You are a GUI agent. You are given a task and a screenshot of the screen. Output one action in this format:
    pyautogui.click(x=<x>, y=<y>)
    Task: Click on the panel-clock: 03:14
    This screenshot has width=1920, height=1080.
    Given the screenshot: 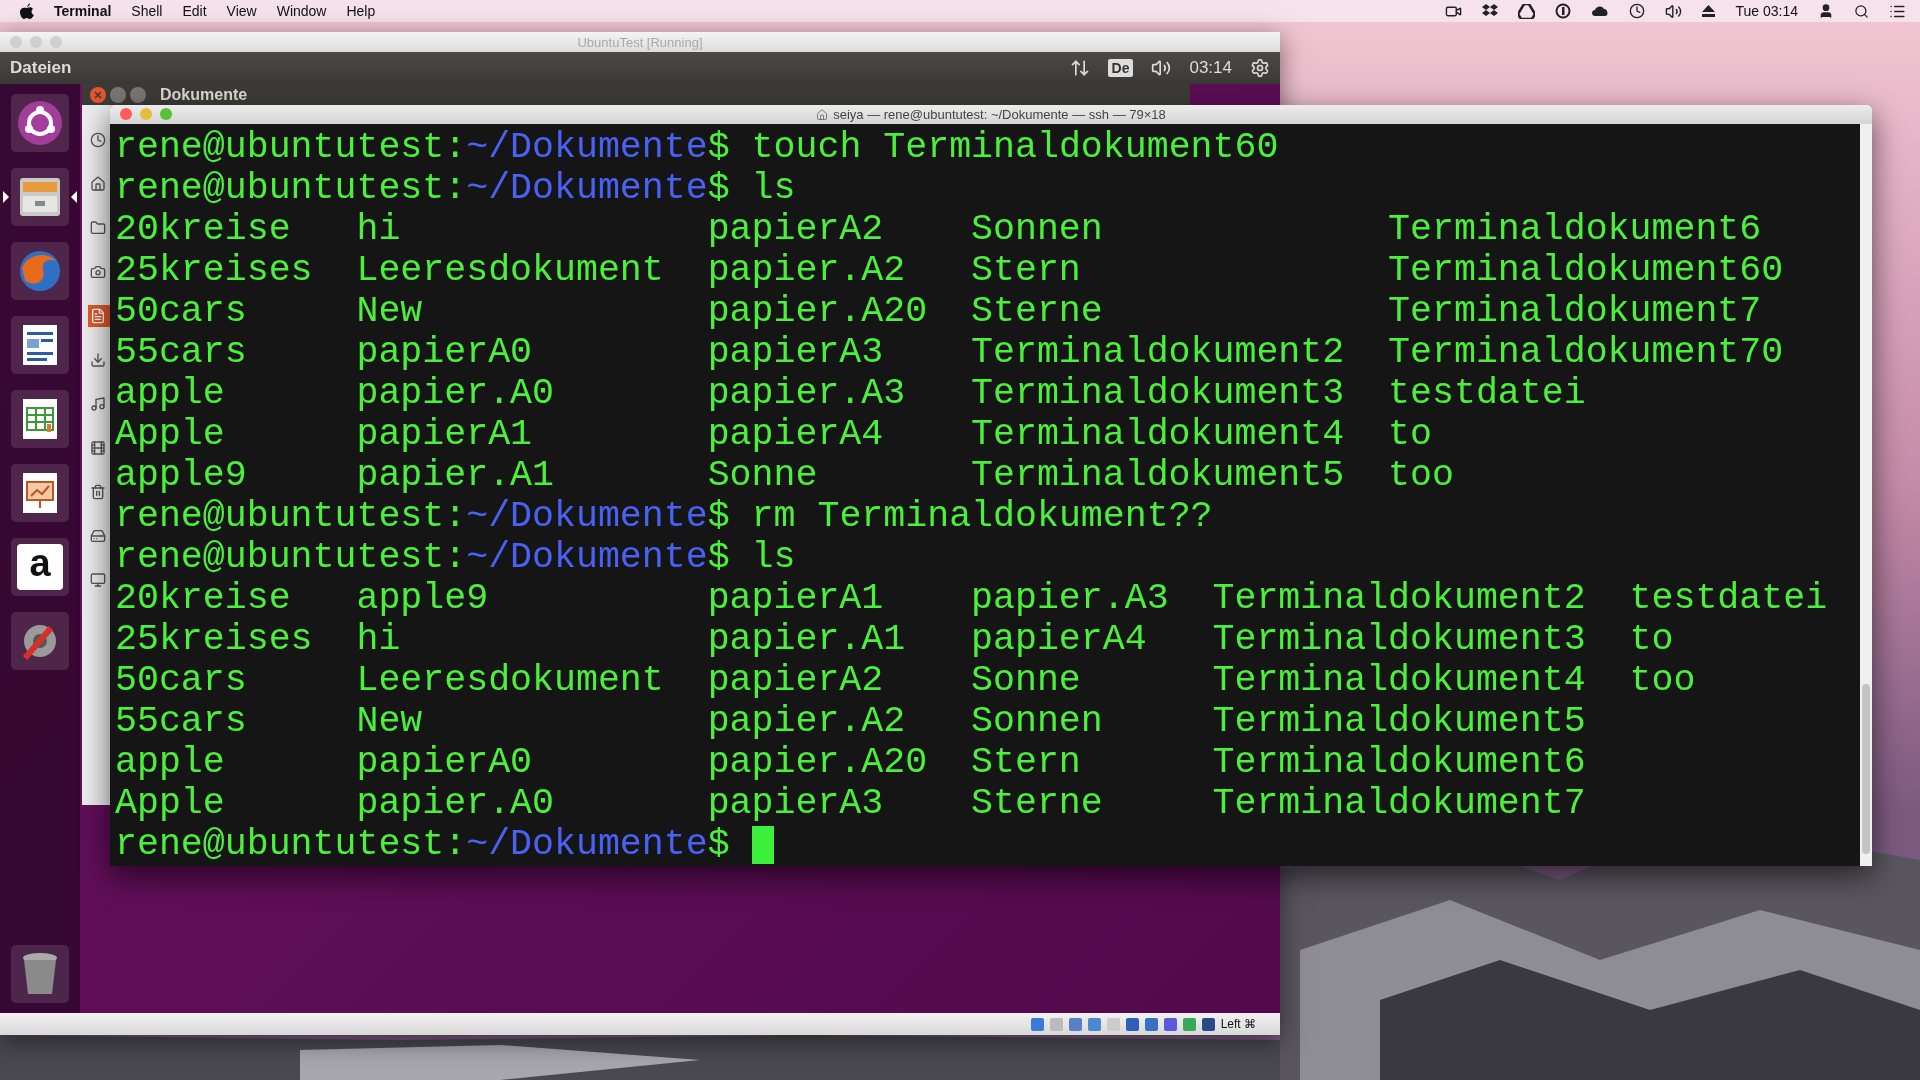 What is the action you would take?
    pyautogui.click(x=1210, y=68)
    